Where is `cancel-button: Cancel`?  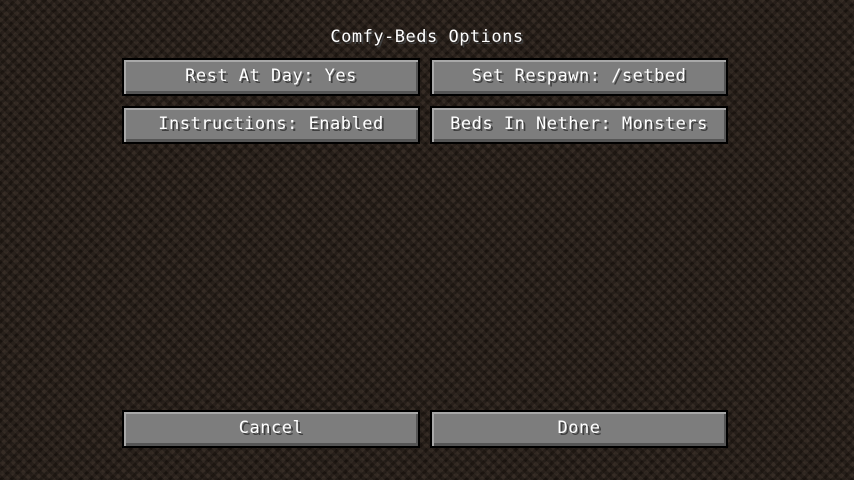
cancel-button: Cancel is located at coordinates (271, 429).